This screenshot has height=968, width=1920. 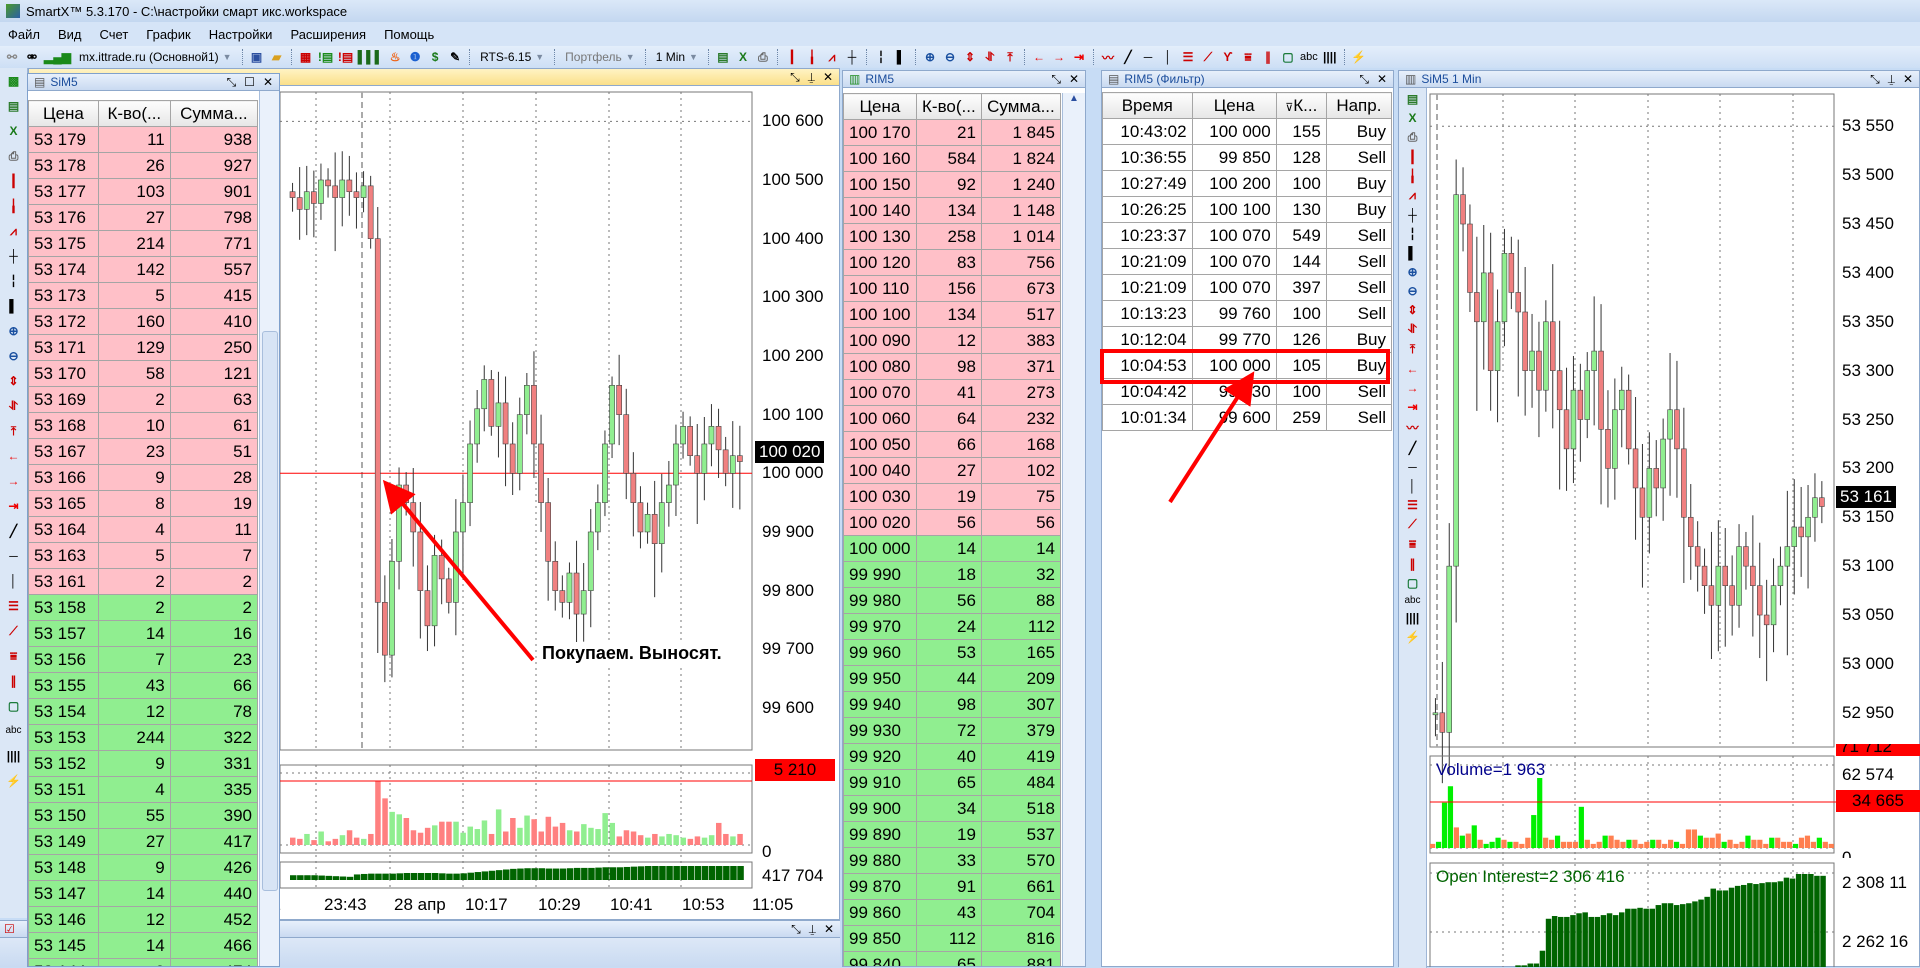 What do you see at coordinates (143, 165) in the screenshot?
I see `ask-row: 53 178 26 927` at bounding box center [143, 165].